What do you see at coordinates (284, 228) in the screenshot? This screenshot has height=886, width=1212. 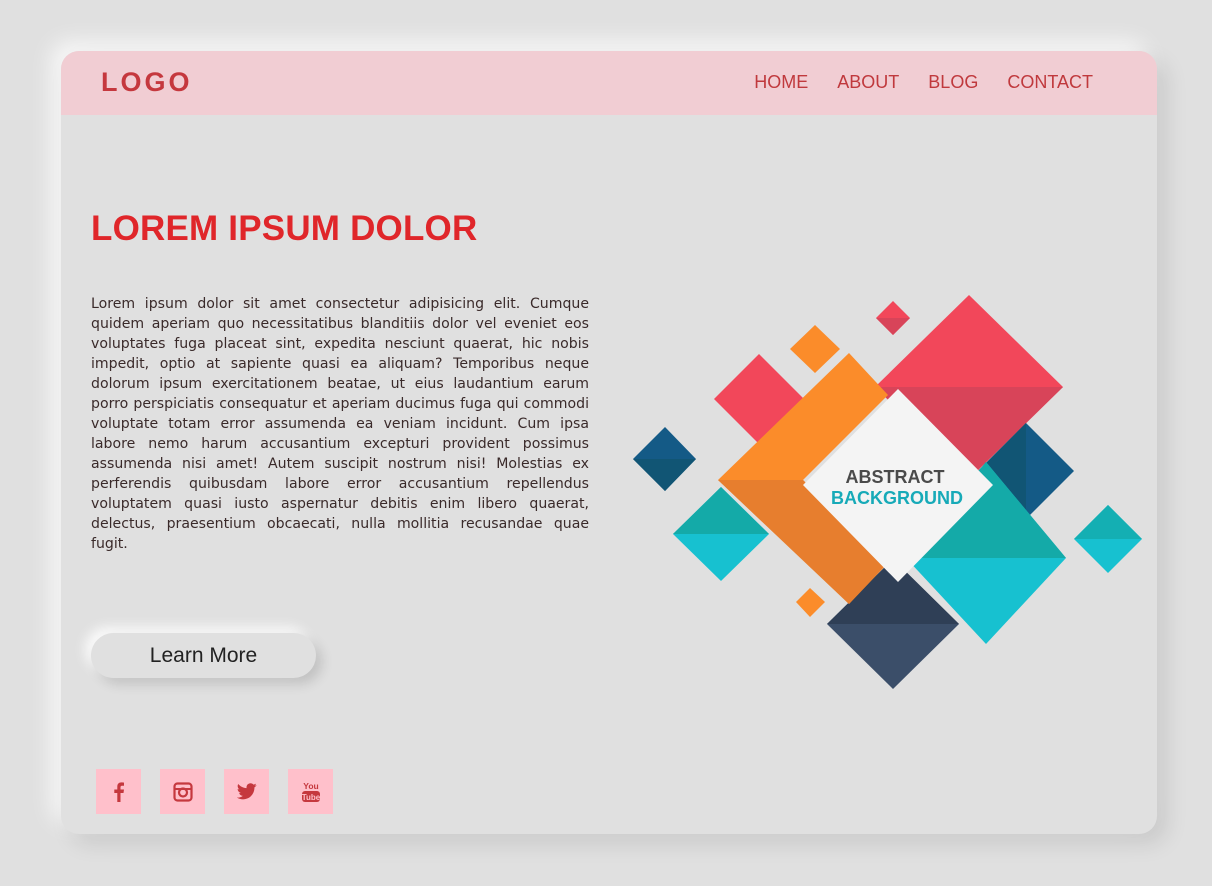 I see `hero-title: LOREM IPSUM DOLOR` at bounding box center [284, 228].